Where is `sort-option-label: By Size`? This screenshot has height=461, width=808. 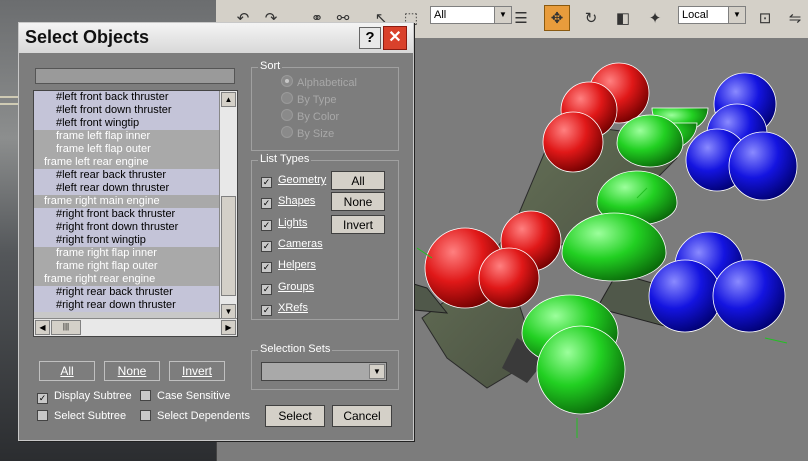 sort-option-label: By Size is located at coordinates (316, 134).